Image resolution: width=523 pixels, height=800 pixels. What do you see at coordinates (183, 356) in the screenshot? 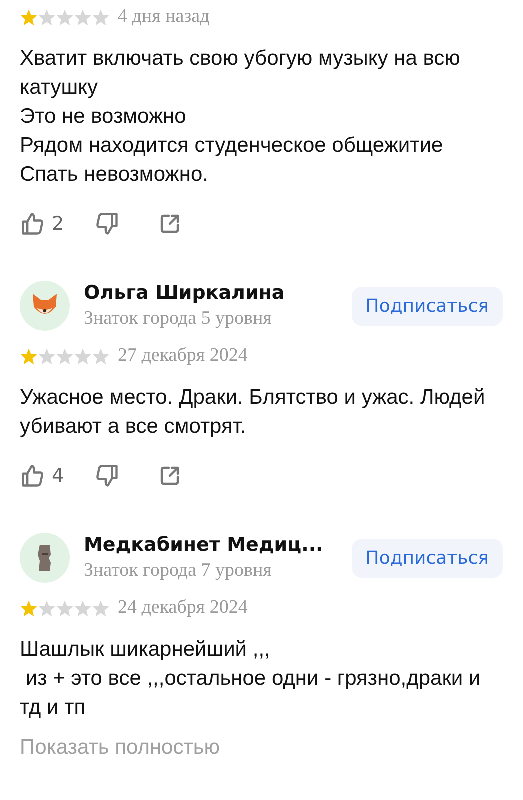
I see `review-date: 27 декабря 2024` at bounding box center [183, 356].